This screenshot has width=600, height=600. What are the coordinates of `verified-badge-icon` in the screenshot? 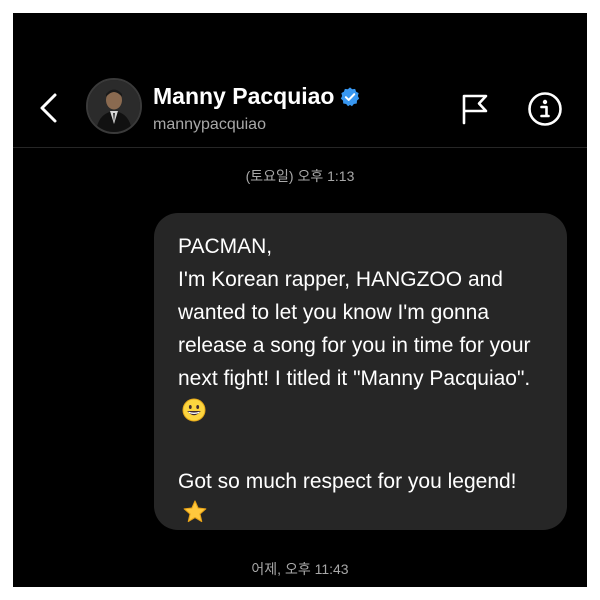 It's located at (350, 96).